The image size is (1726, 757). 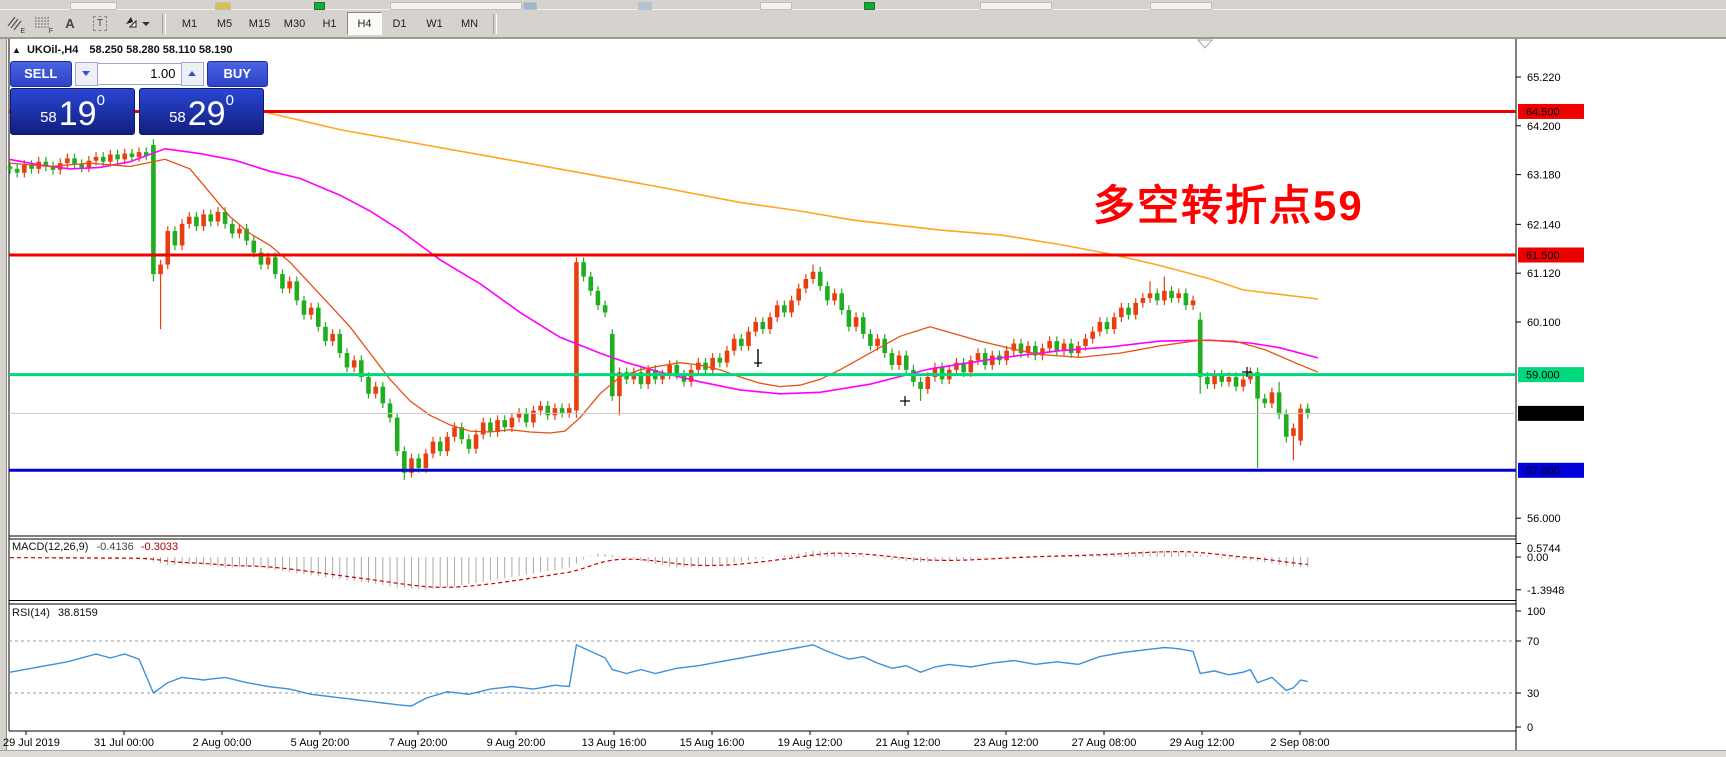 What do you see at coordinates (658, 675) in the screenshot?
I see `rsi-line` at bounding box center [658, 675].